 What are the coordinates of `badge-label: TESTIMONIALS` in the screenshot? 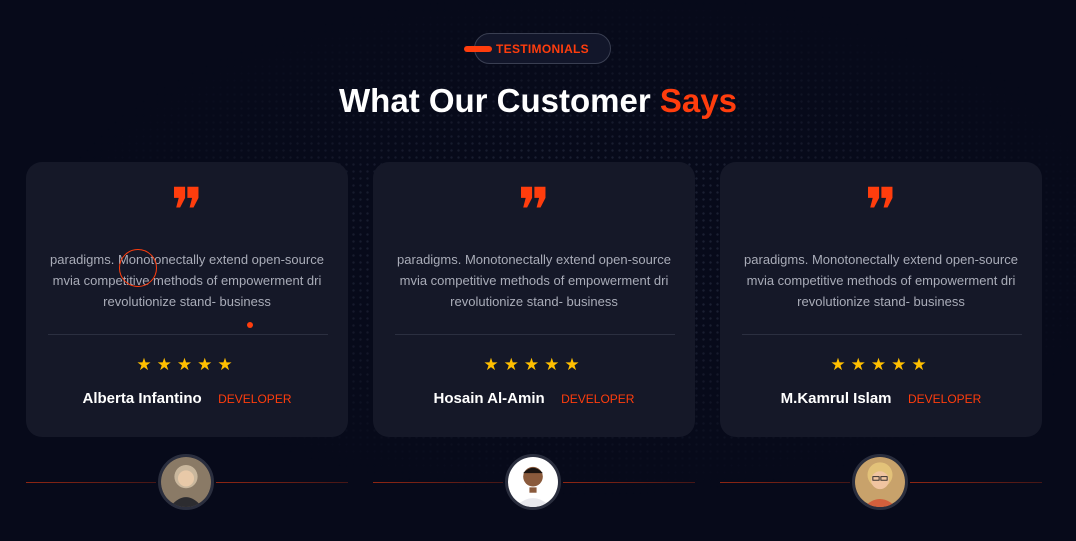 It's located at (542, 48).